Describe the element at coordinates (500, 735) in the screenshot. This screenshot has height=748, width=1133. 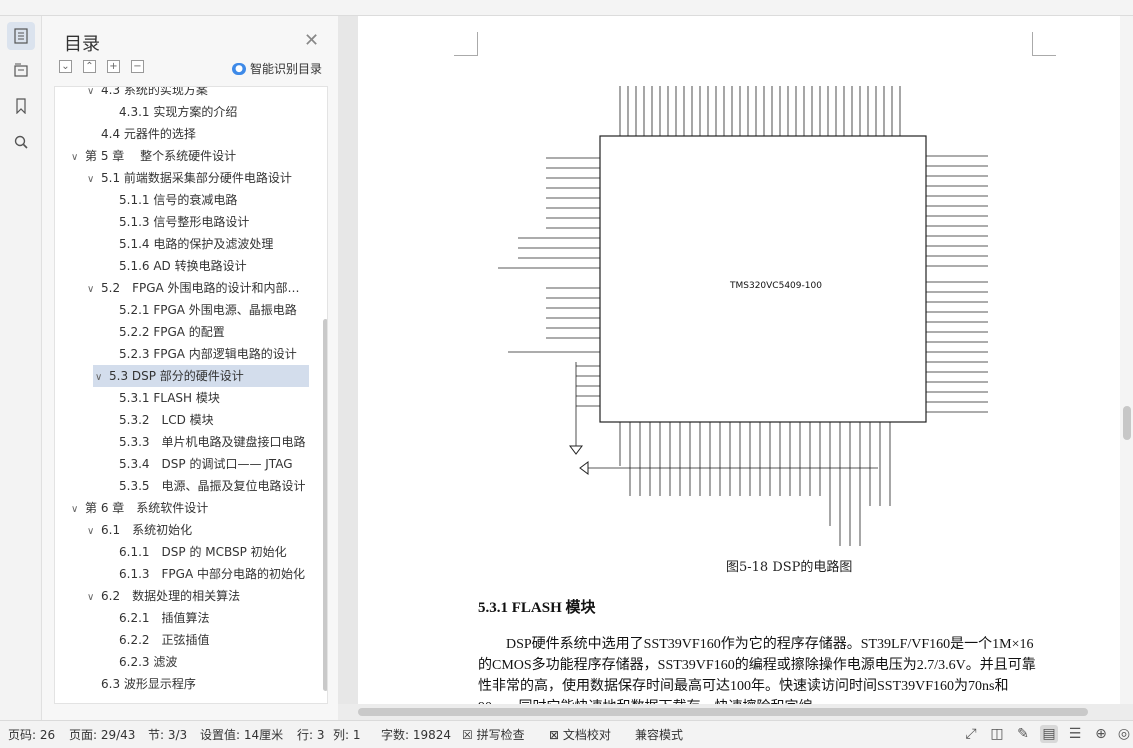
I see `spell-check-label: 拼写检查` at that location.